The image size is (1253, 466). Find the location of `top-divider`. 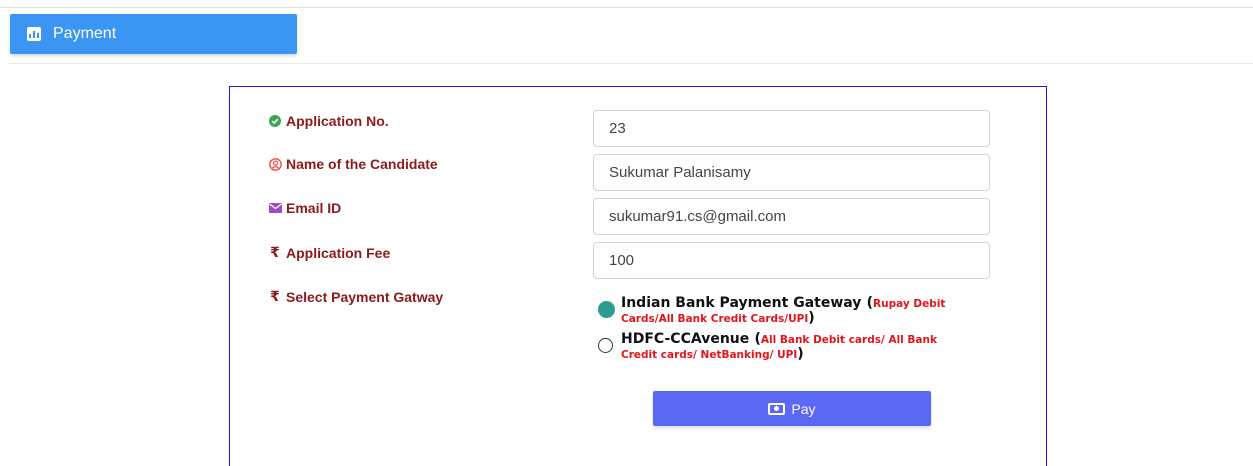

top-divider is located at coordinates (626, 7).